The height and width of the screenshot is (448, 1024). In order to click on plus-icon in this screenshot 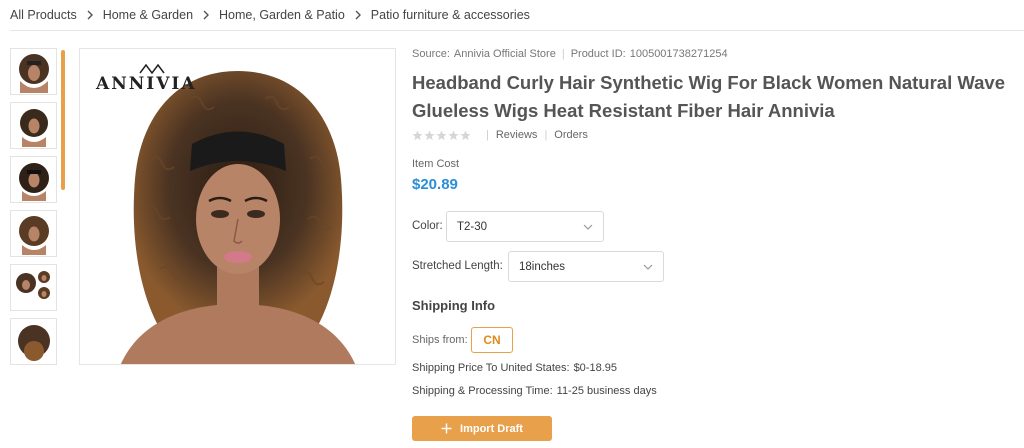, I will do `click(446, 428)`.